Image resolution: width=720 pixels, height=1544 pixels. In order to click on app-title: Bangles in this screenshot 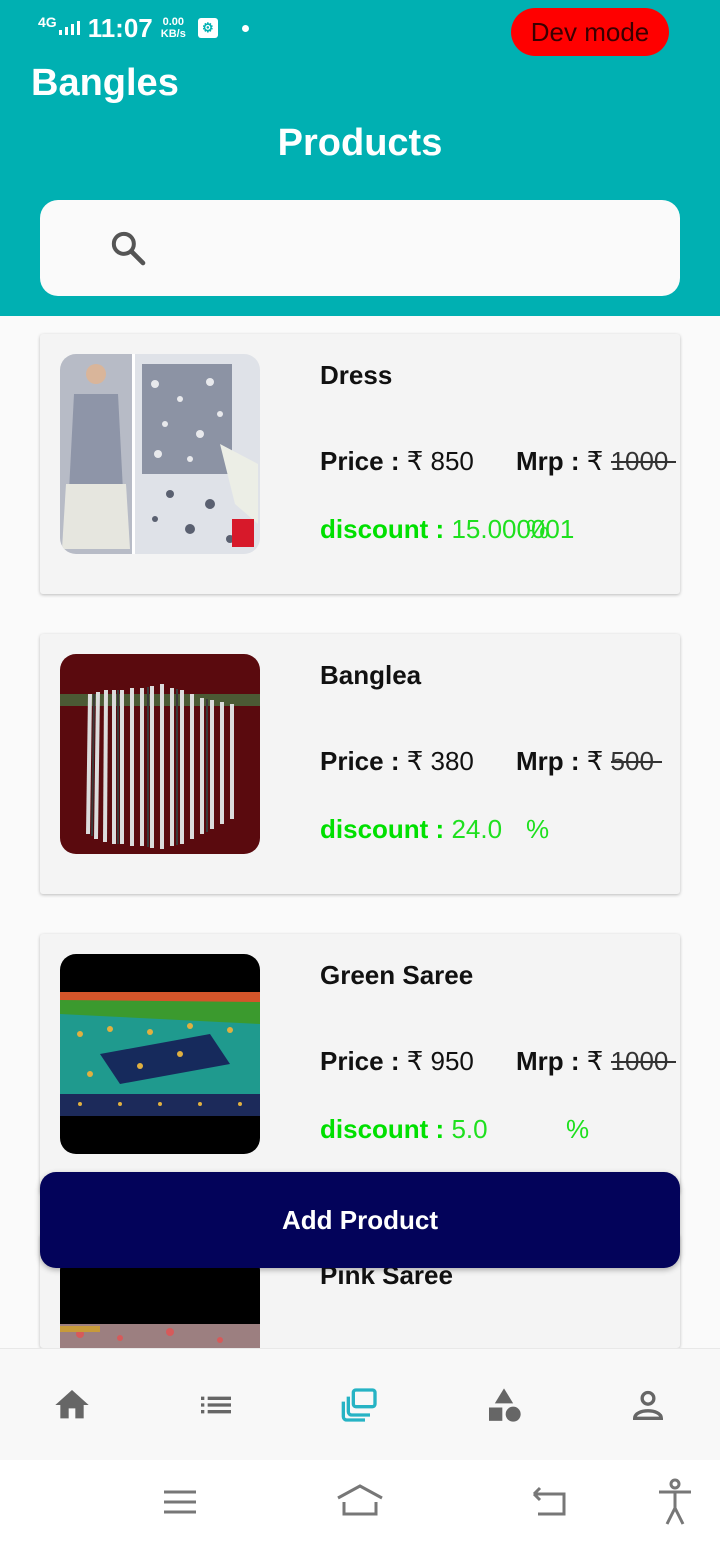, I will do `click(105, 83)`.